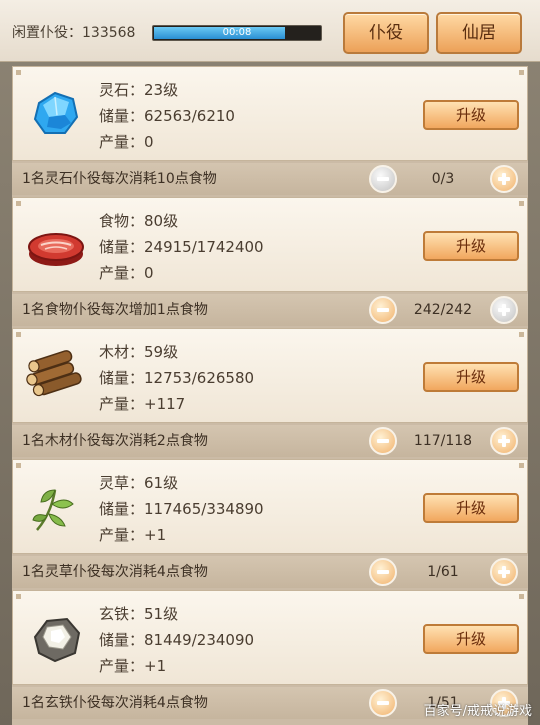 Image resolution: width=540 pixels, height=725 pixels. I want to click on top-bar: 闲置仆役：133568 00:08 仆役 仙居, so click(270, 31).